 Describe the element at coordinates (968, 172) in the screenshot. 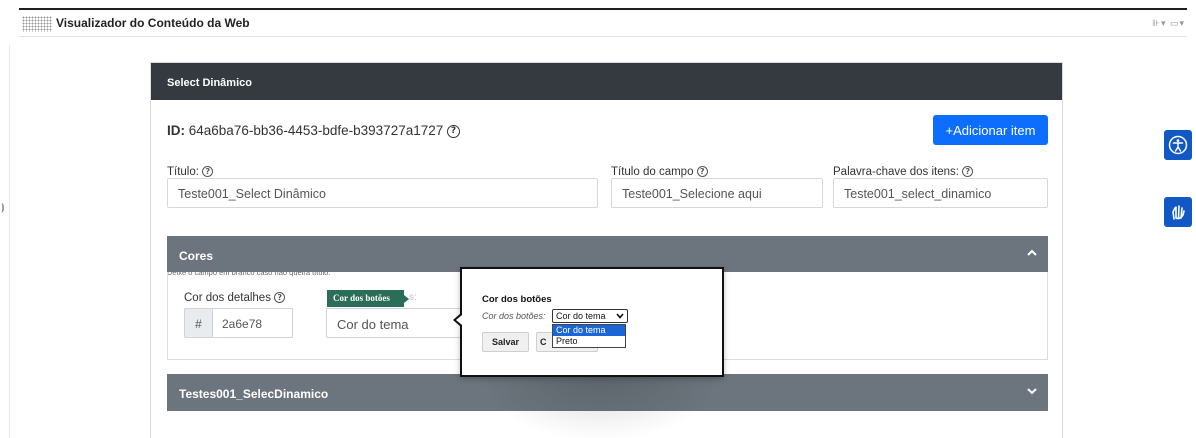

I see `palavra-help-icon: ?` at that location.